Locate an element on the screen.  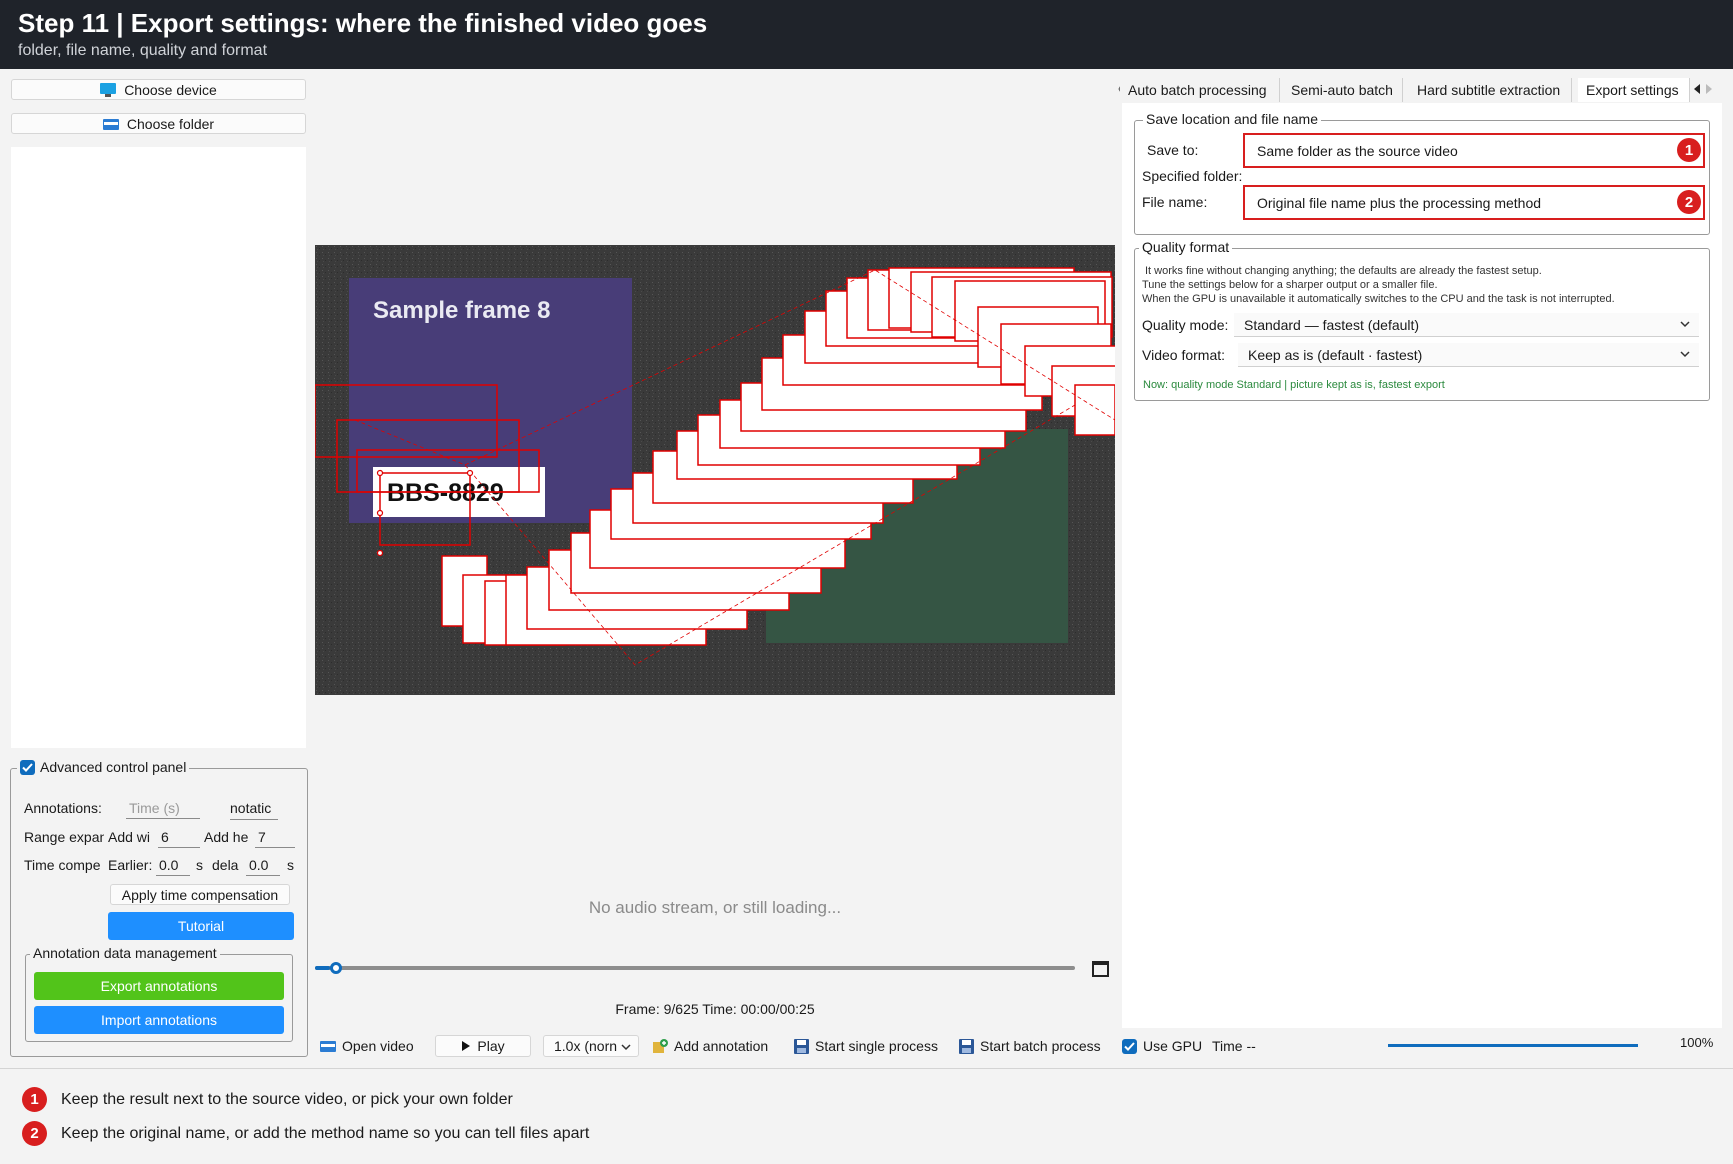
time-compensation-label: Time compe is located at coordinates (62, 865).